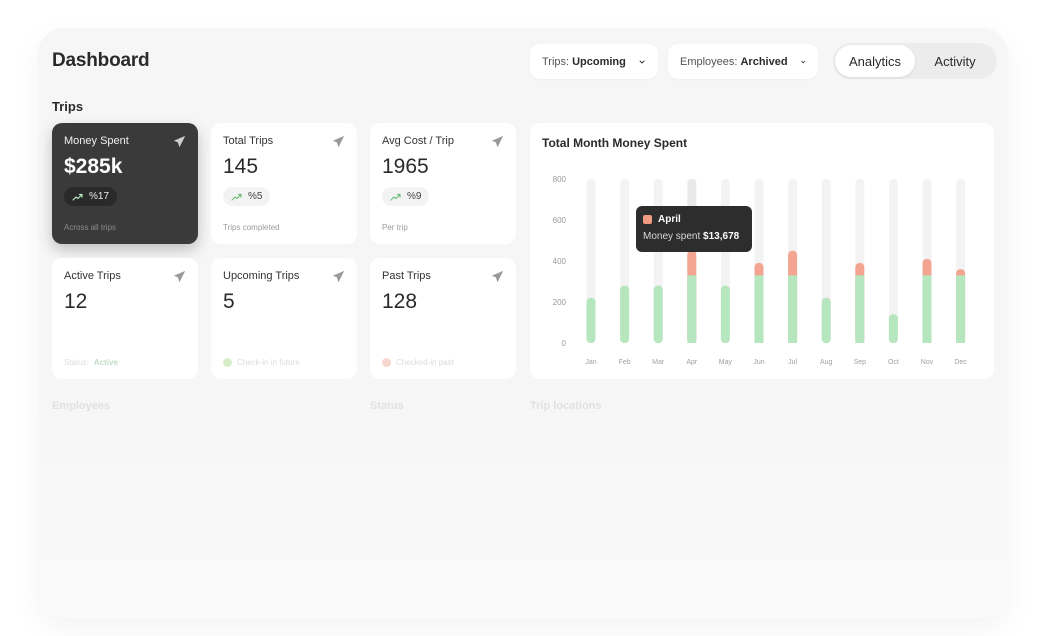 This screenshot has width=1047, height=636. I want to click on y-tick-label: 200, so click(560, 302).